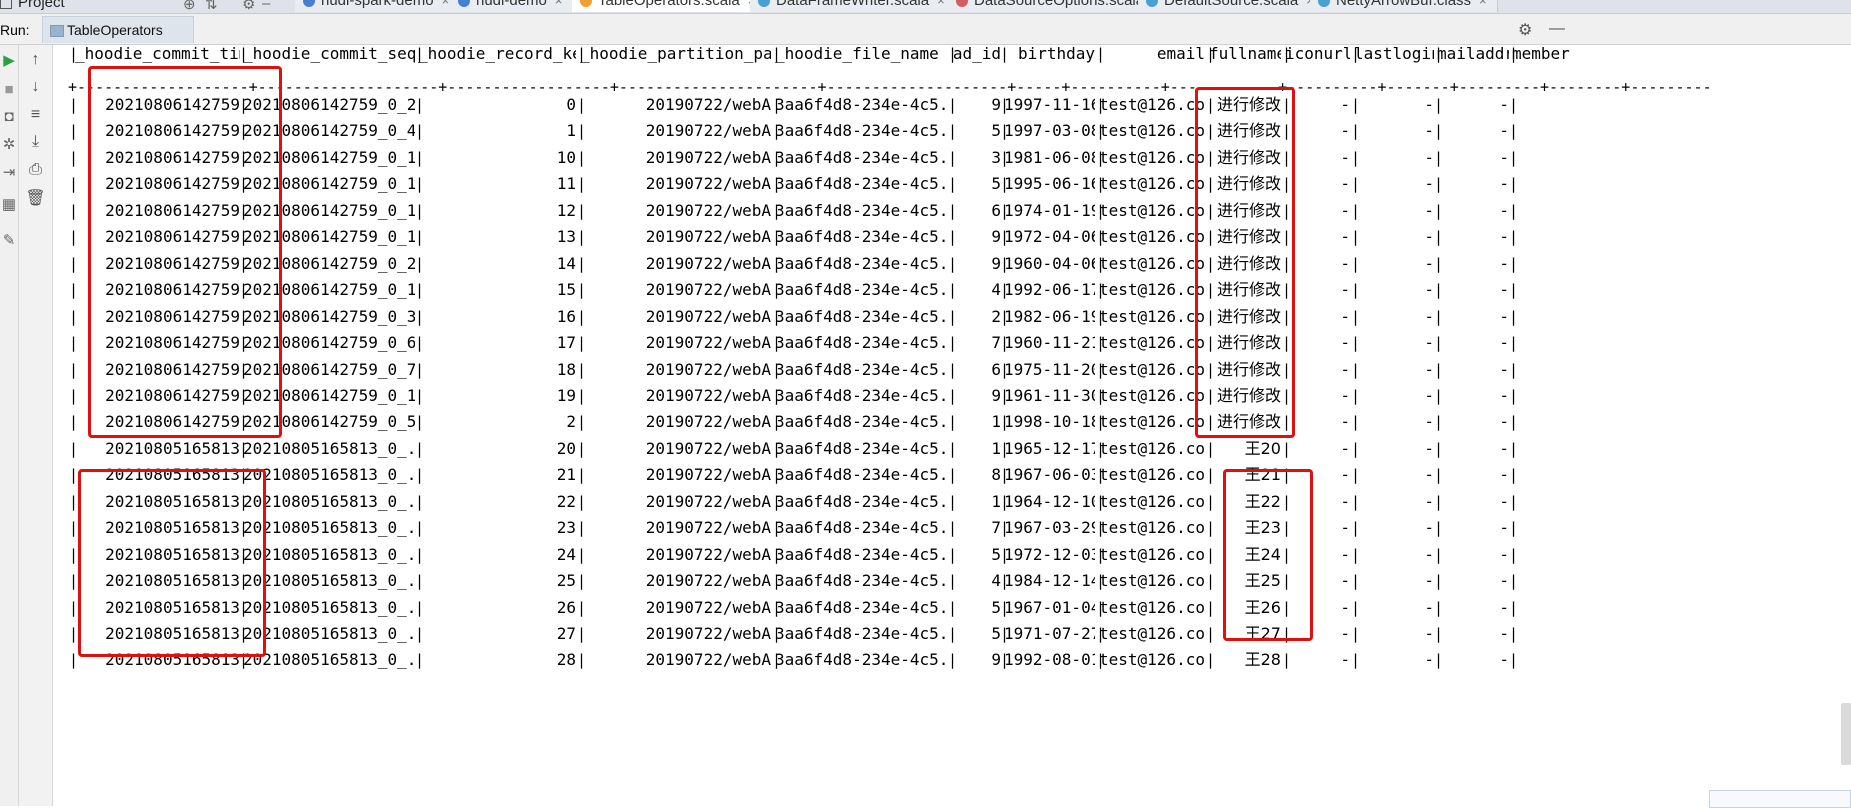 The image size is (1851, 808). I want to click on scroll-to-end-icon: ⤓, so click(35, 142).